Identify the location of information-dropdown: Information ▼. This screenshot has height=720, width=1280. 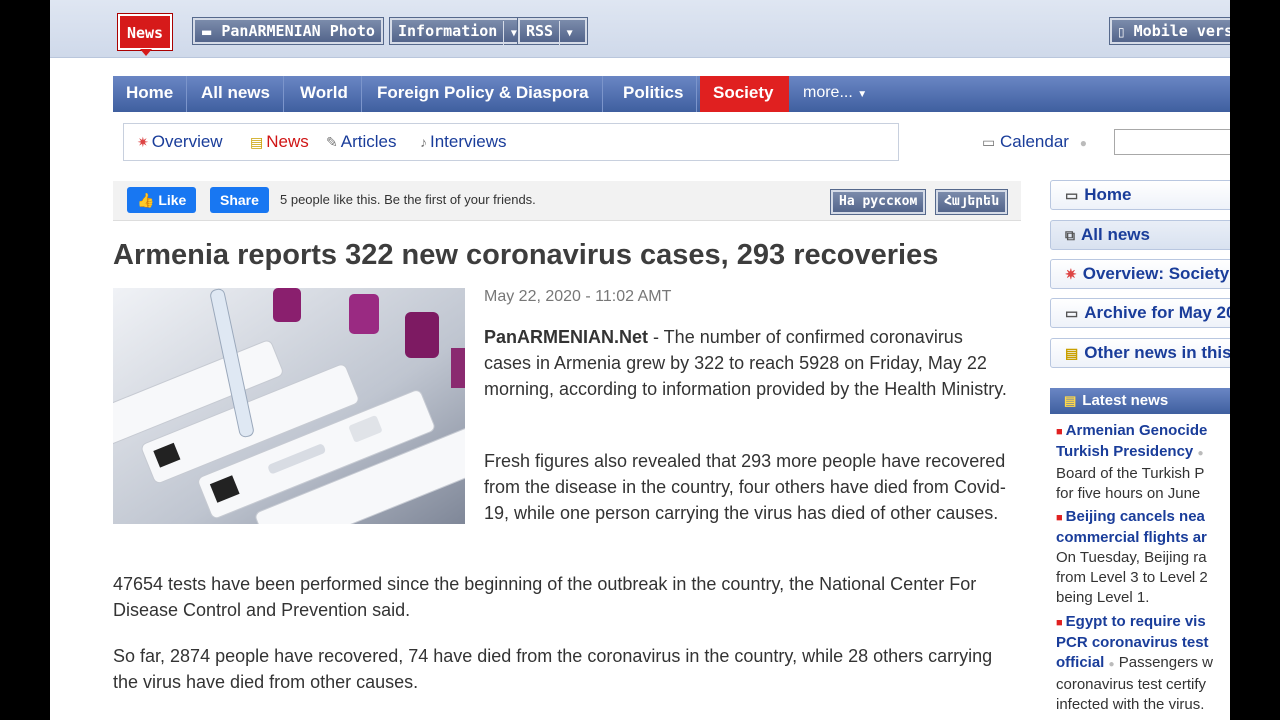
(461, 32).